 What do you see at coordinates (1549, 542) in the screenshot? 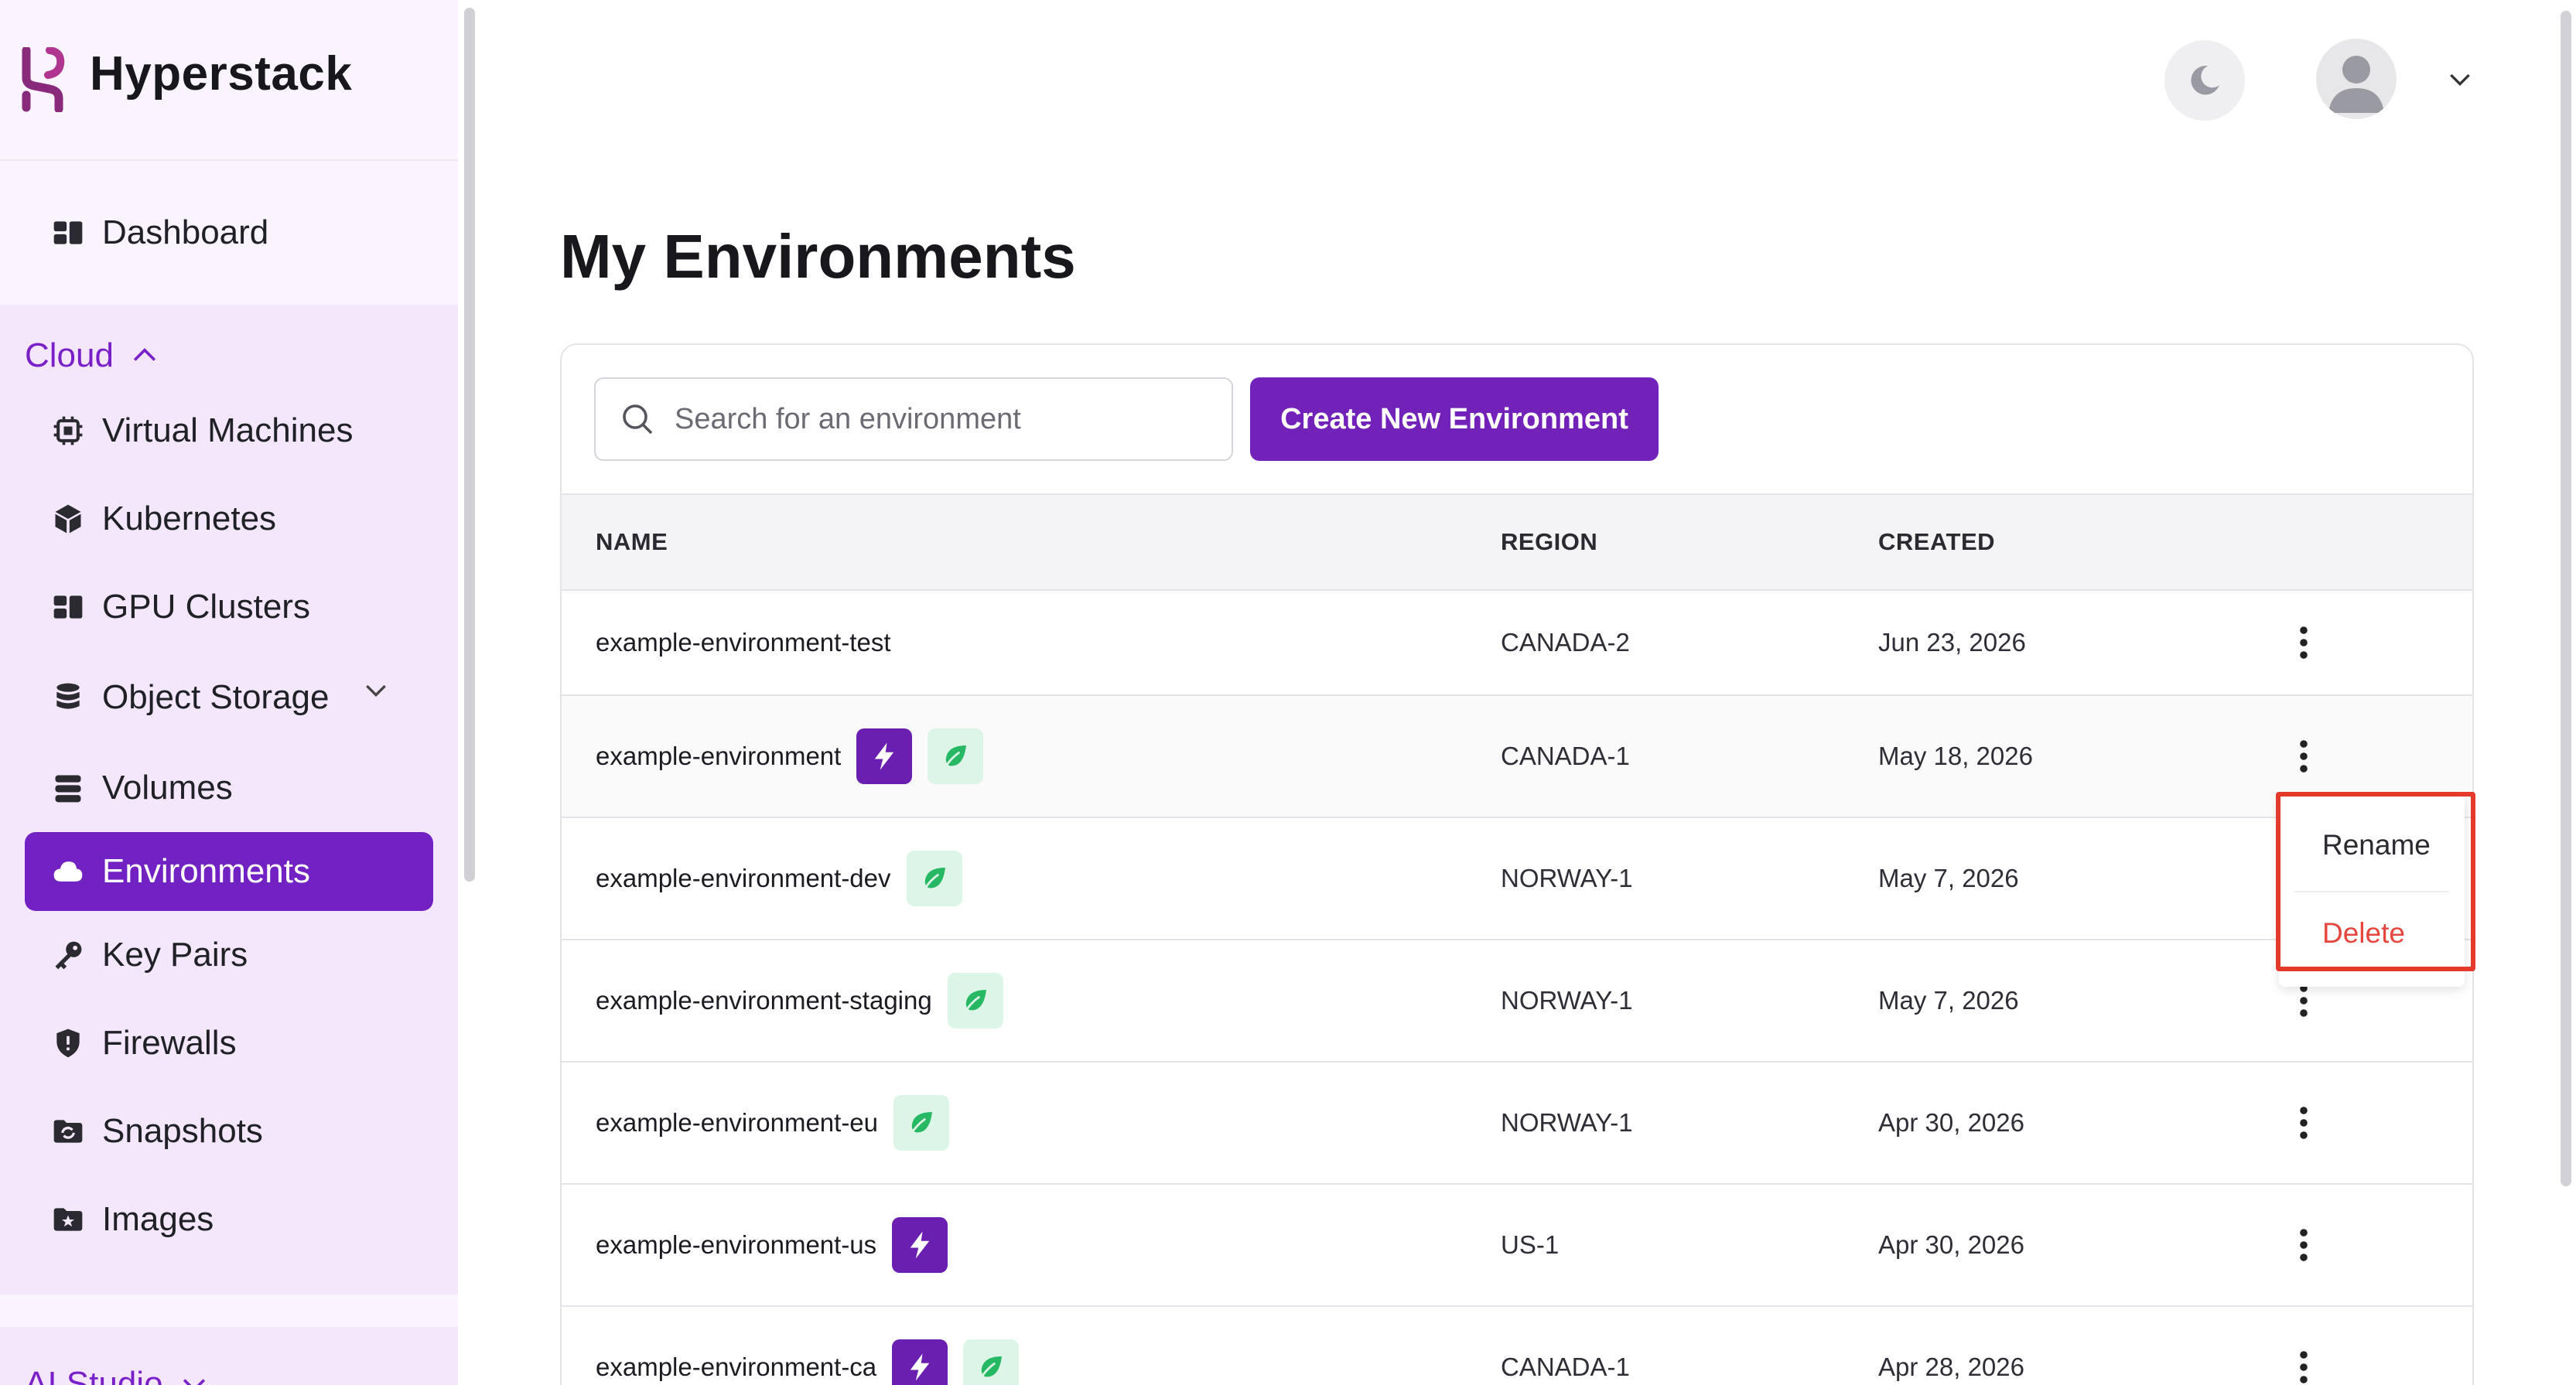
I see `column-header-region: REGION` at bounding box center [1549, 542].